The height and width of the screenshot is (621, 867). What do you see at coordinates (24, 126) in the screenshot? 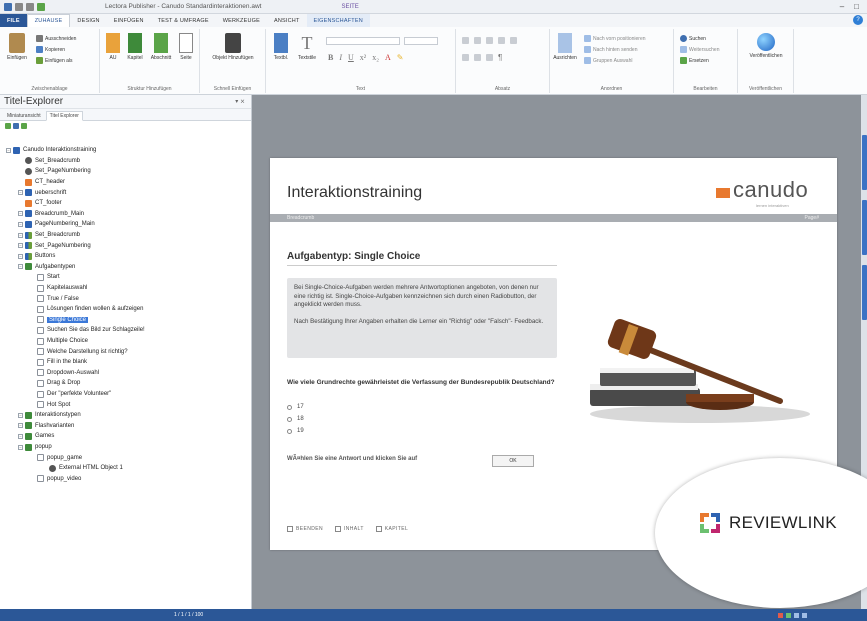
I see `refresh-icon` at bounding box center [24, 126].